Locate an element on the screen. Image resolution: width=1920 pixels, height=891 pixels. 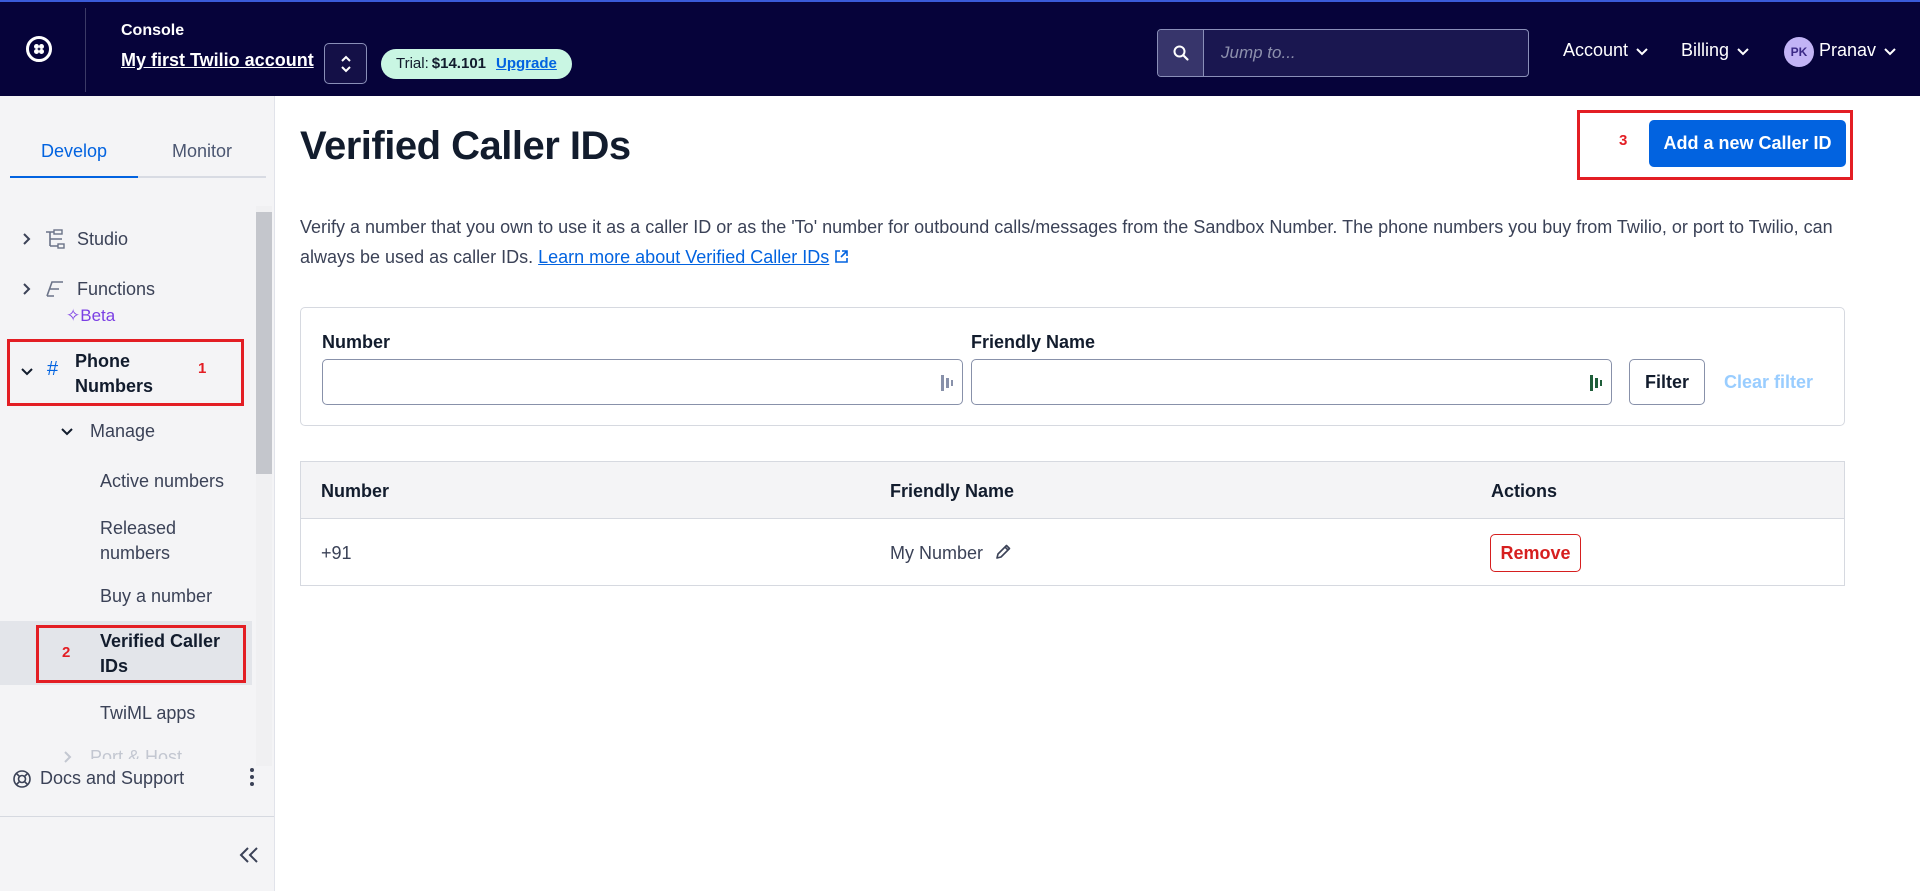
edit-pencil-icon is located at coordinates (1003, 552).